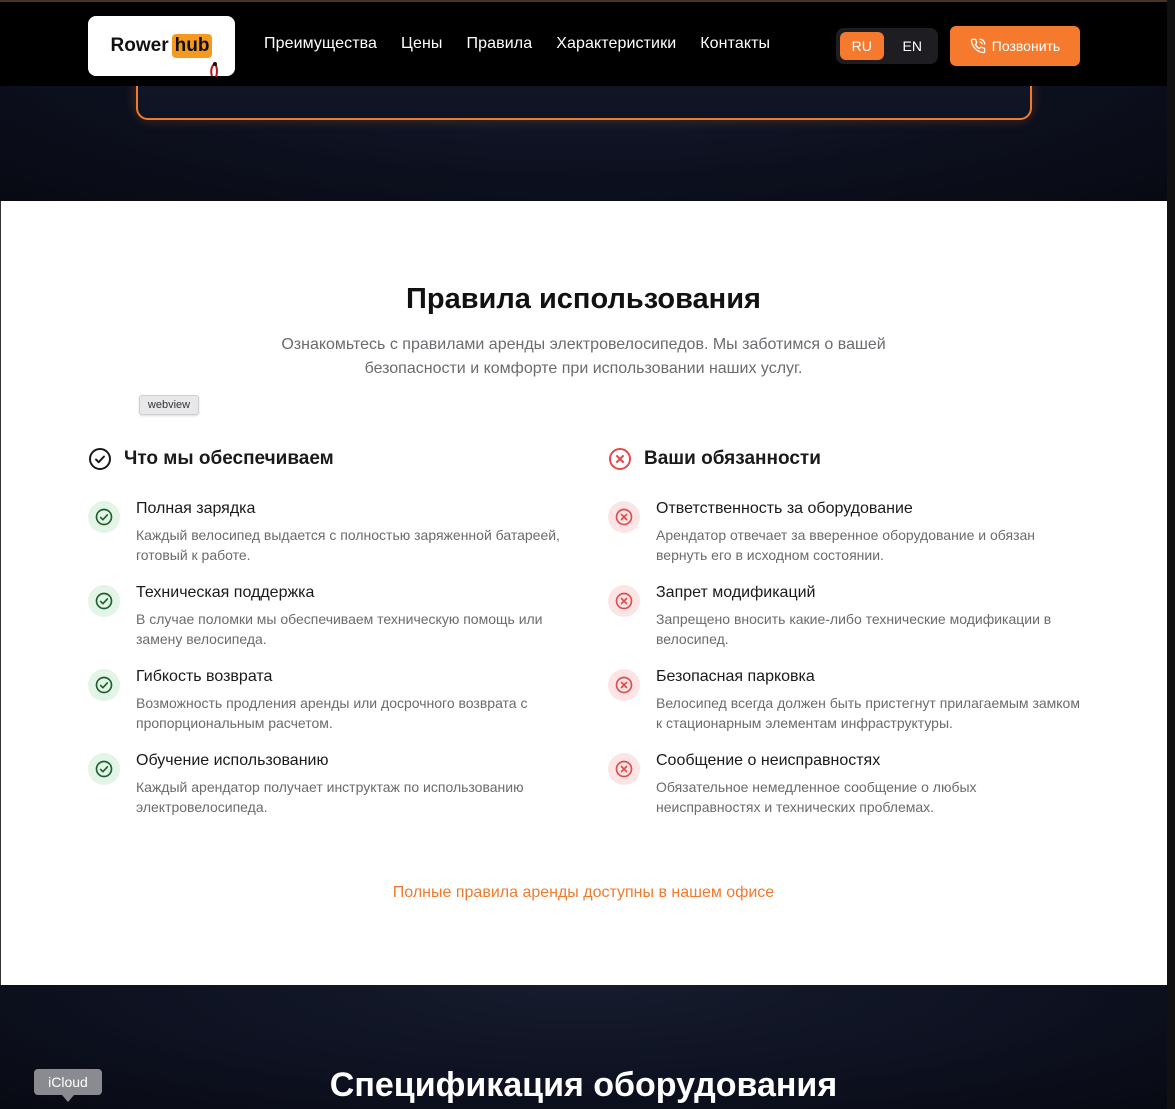 This screenshot has height=1109, width=1175. Describe the element at coordinates (784, 508) in the screenshot. I see `item-title: Ответственность за оборудование` at that location.